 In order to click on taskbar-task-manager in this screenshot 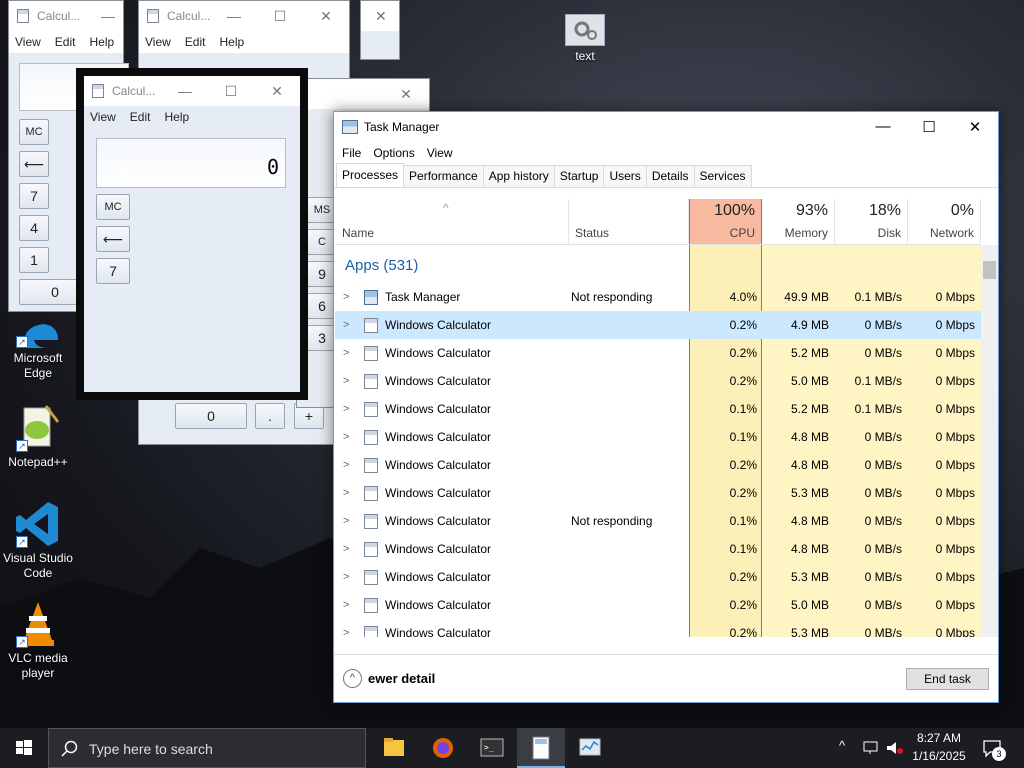, I will do `click(590, 748)`.